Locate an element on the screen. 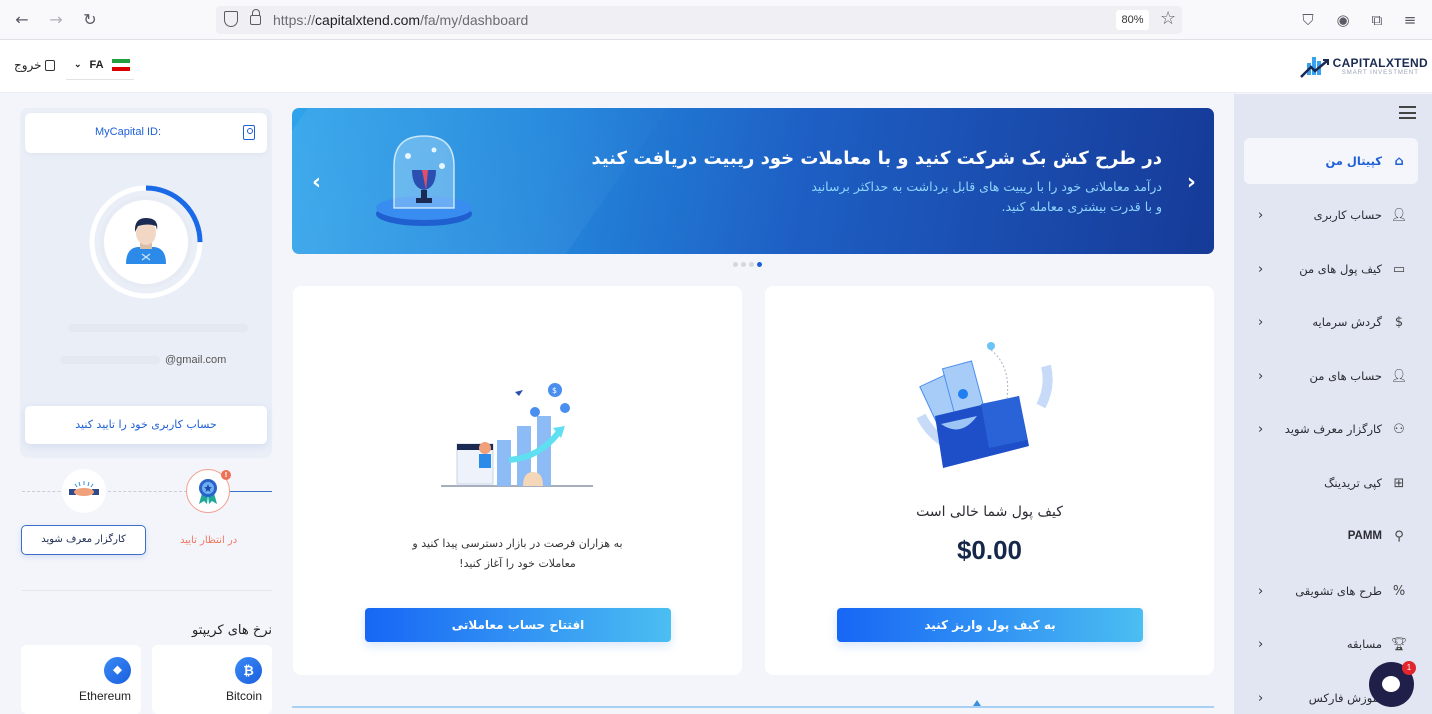  zoom-level: 80% is located at coordinates (1132, 20).